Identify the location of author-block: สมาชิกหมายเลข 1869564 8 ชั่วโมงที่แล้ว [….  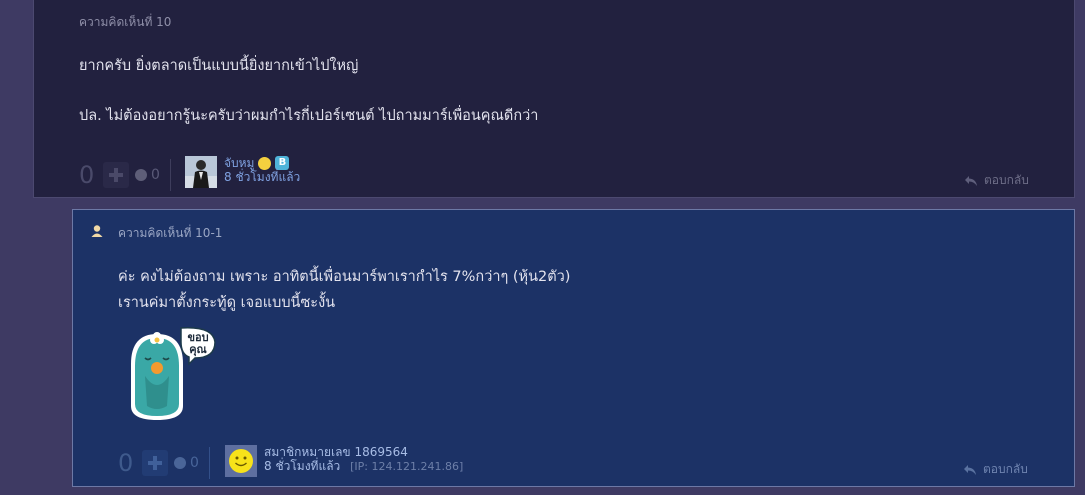
(344, 461).